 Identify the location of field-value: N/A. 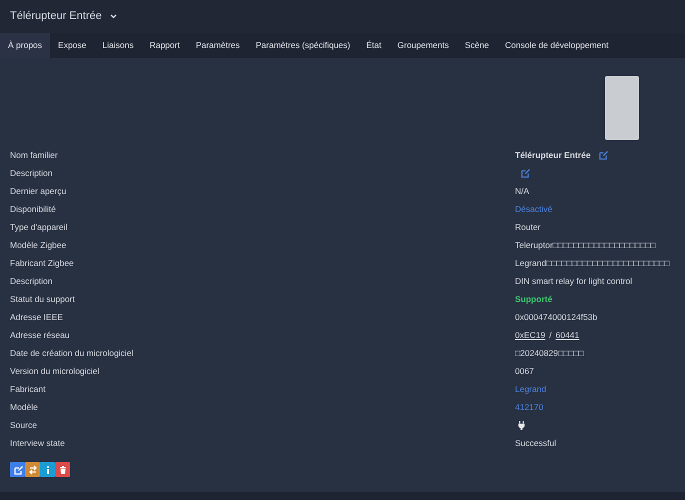
(522, 191).